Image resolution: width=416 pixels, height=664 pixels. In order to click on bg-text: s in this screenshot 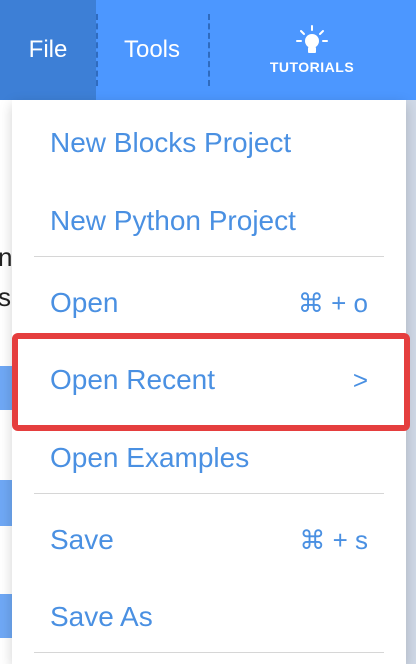, I will do `click(5, 297)`.